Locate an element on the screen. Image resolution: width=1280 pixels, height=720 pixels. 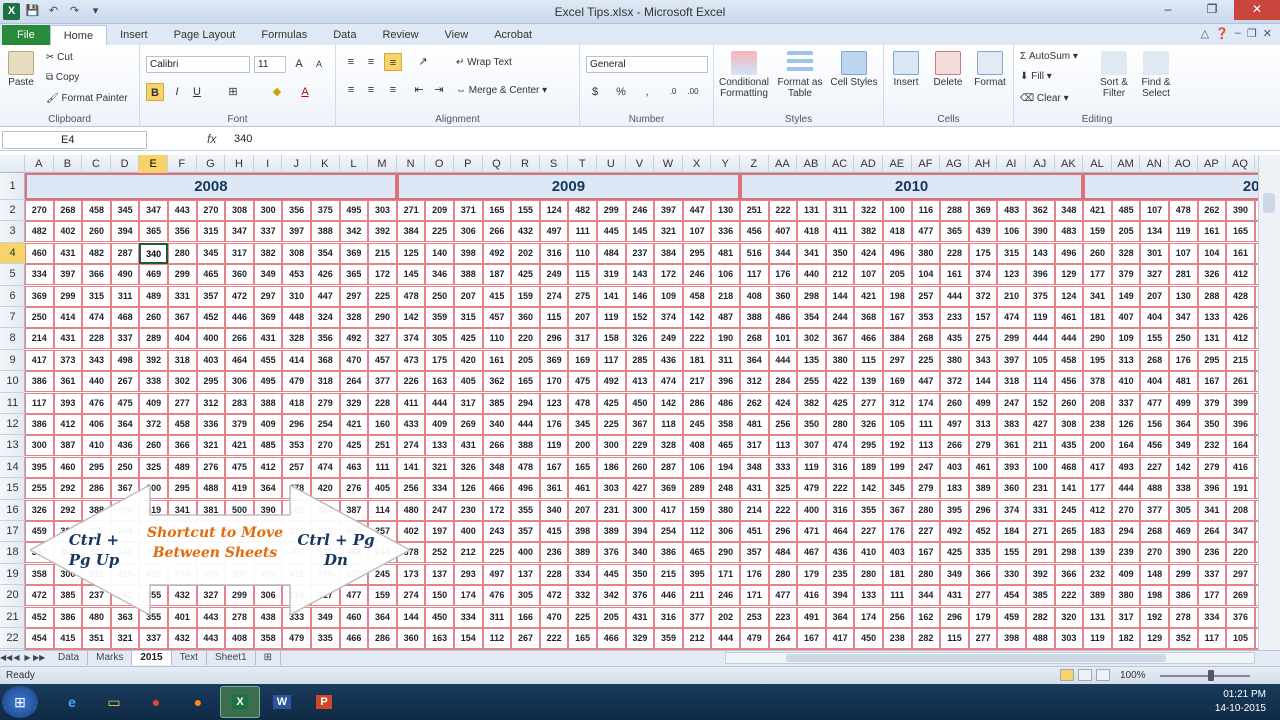
column-header: N is located at coordinates (411, 164).